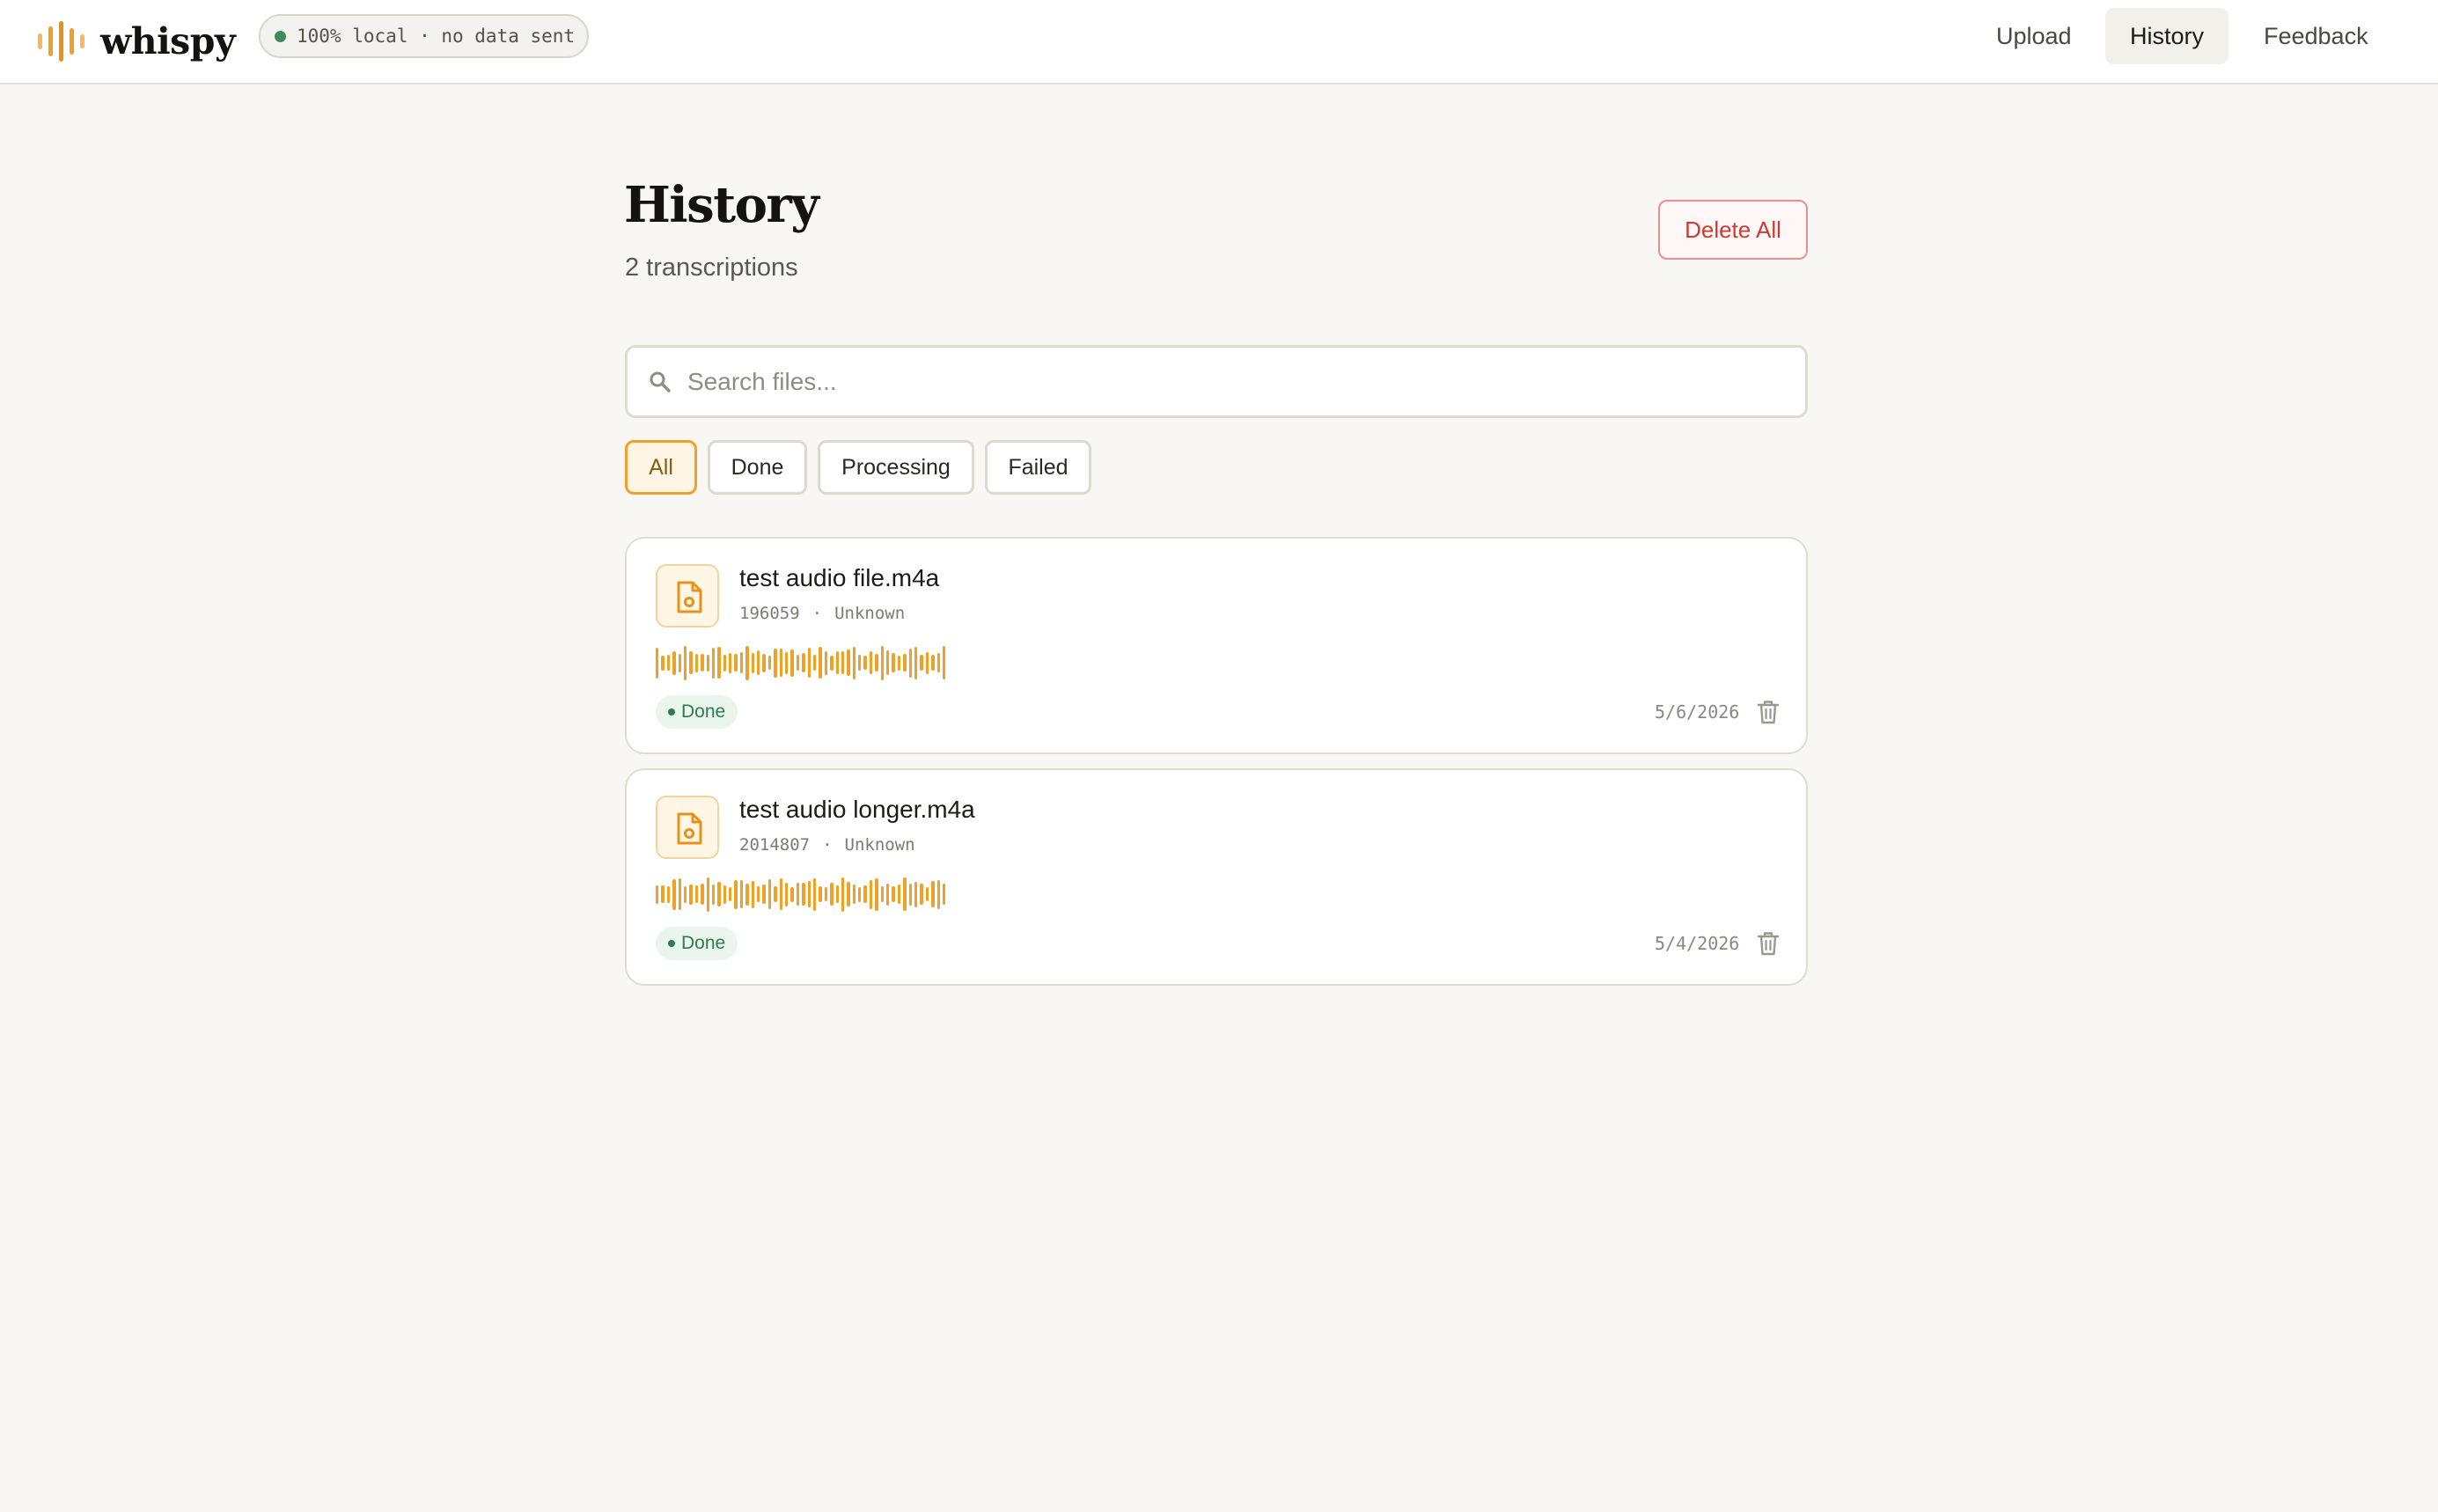  What do you see at coordinates (896, 468) in the screenshot?
I see `filter-processing: Processing` at bounding box center [896, 468].